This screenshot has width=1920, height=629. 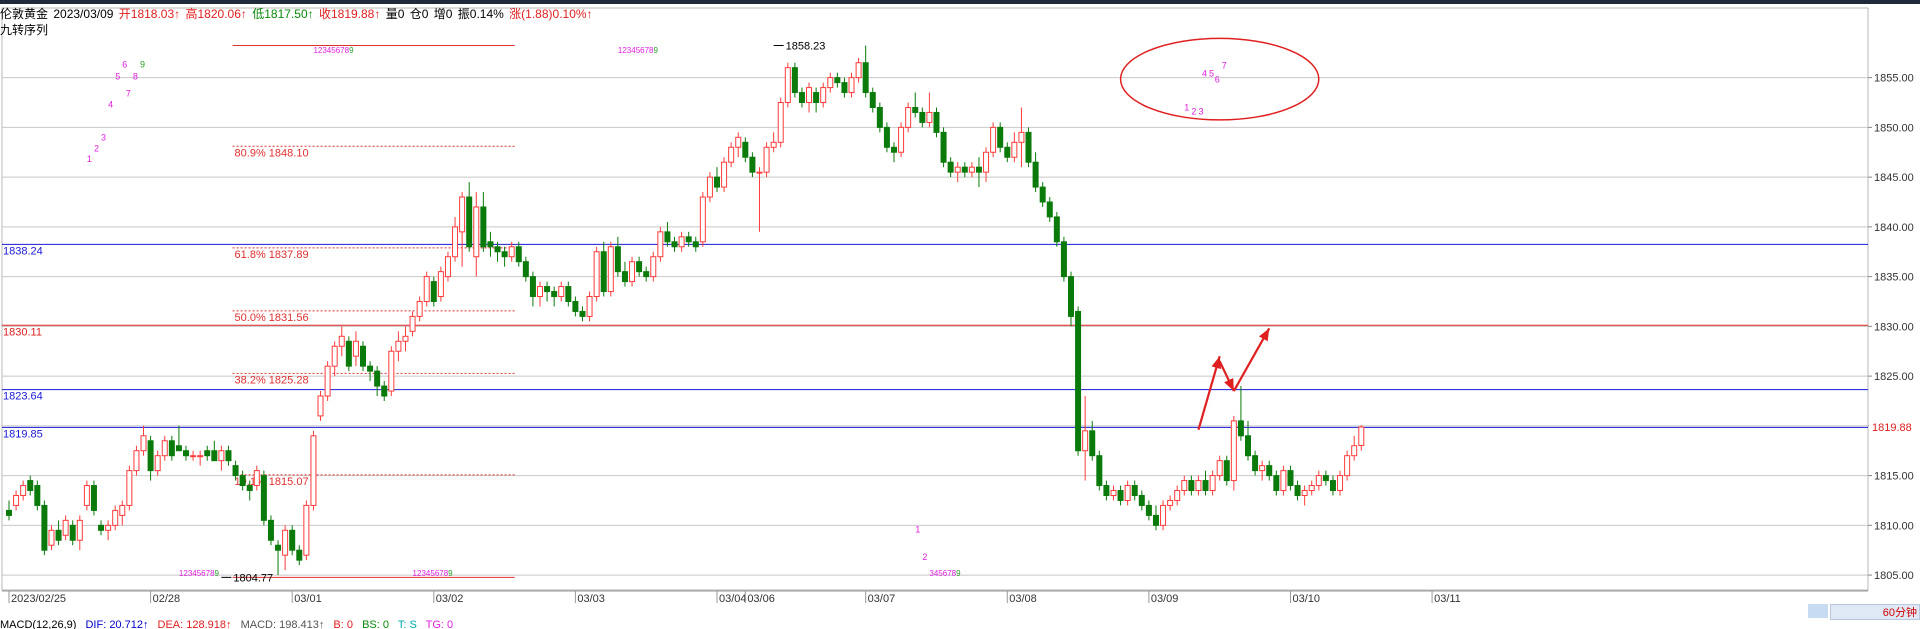 I want to click on quote-date: 2023/03/09, so click(x=83, y=14).